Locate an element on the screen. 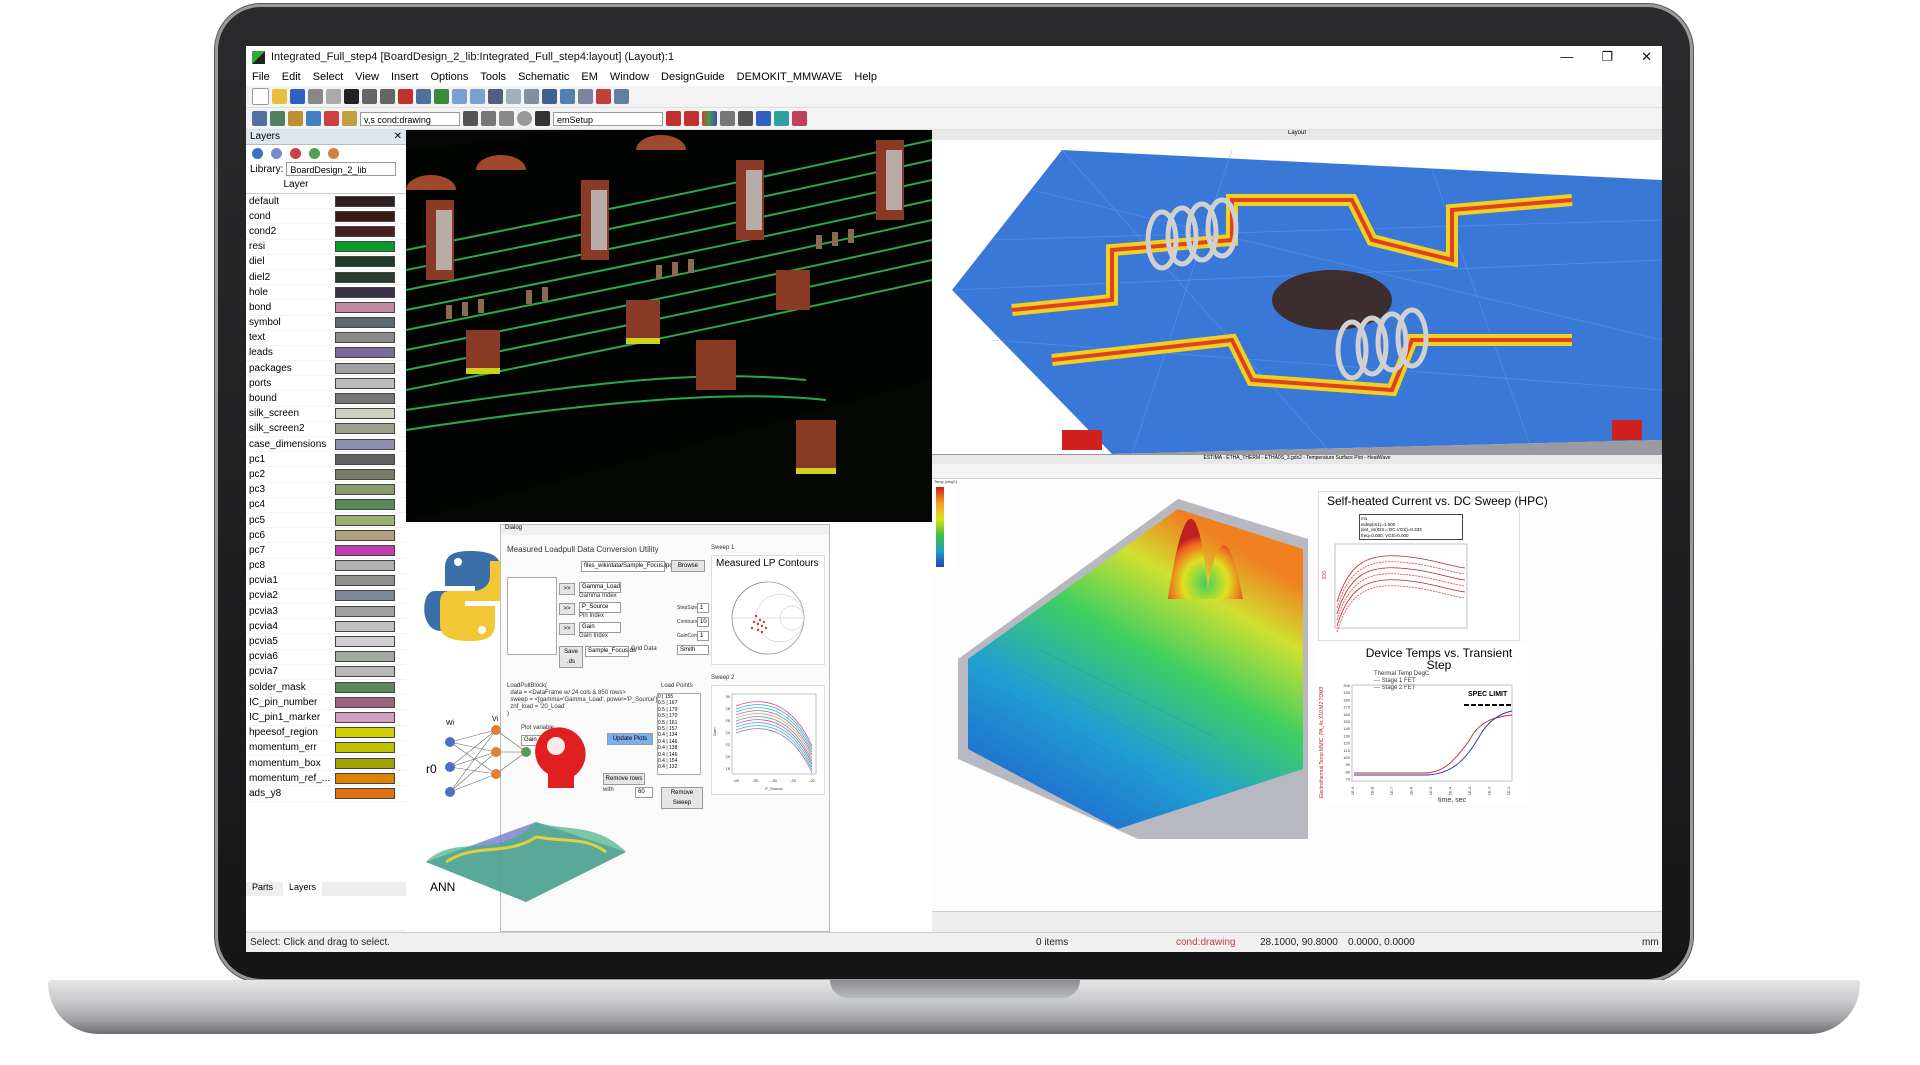 The image size is (1920, 1065). settings-icon is located at coordinates (781, 118).